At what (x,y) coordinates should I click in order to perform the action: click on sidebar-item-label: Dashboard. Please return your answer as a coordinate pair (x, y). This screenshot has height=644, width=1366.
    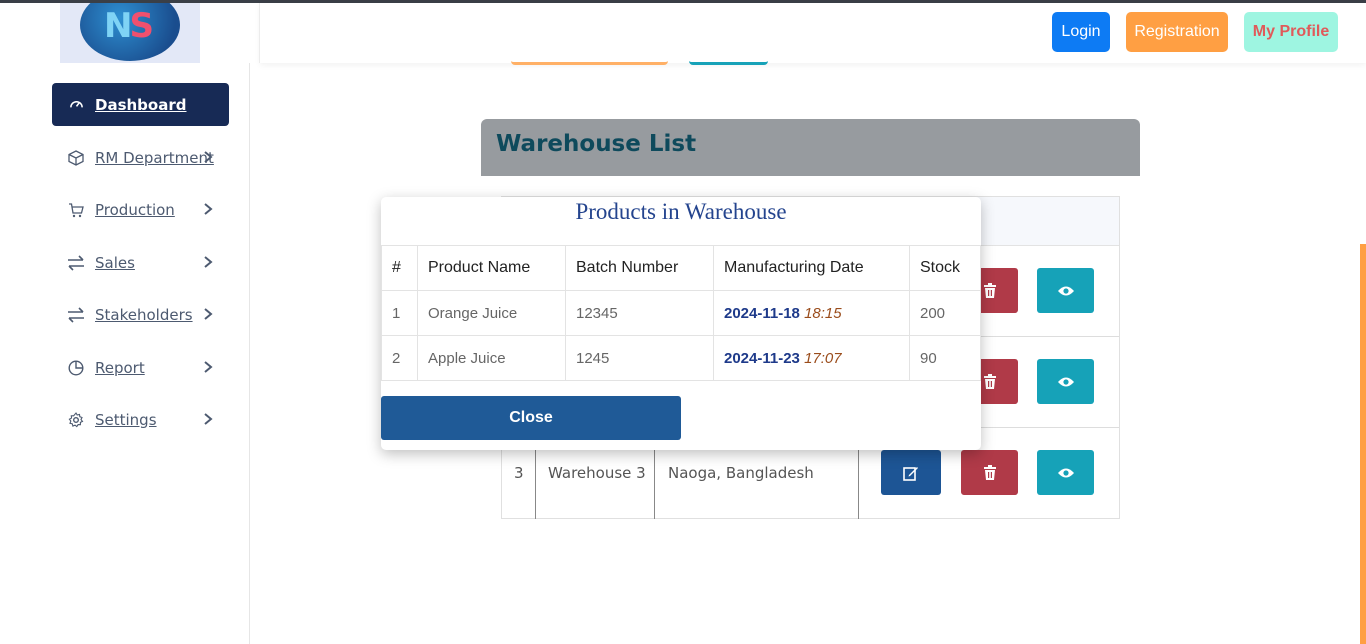
    Looking at the image, I should click on (141, 104).